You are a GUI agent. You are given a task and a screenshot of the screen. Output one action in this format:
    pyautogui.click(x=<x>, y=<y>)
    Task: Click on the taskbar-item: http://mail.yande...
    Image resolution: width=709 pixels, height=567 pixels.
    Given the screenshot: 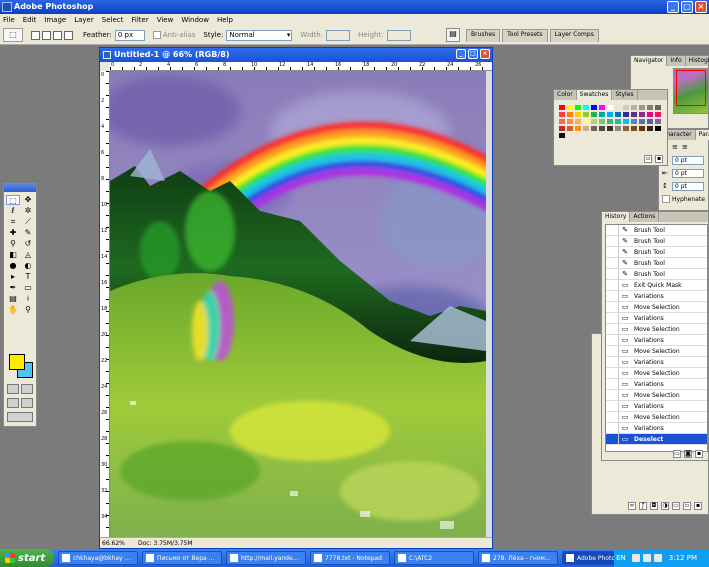 What is the action you would take?
    pyautogui.click(x=266, y=558)
    